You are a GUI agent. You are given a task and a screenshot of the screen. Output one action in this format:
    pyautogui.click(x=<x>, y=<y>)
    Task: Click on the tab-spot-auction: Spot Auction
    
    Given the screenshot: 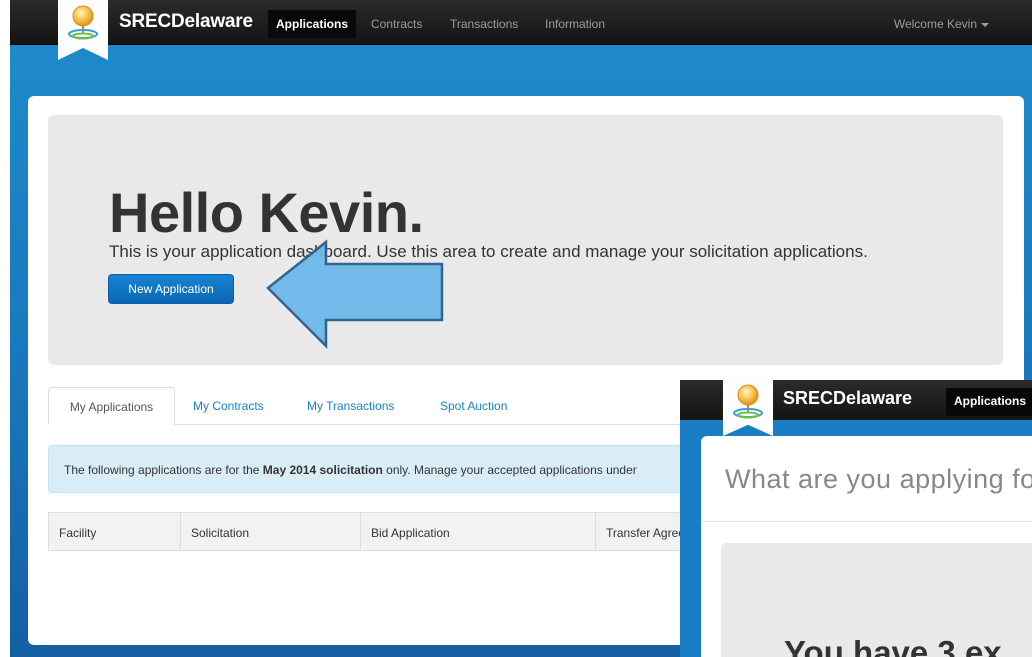 What is the action you would take?
    pyautogui.click(x=473, y=406)
    